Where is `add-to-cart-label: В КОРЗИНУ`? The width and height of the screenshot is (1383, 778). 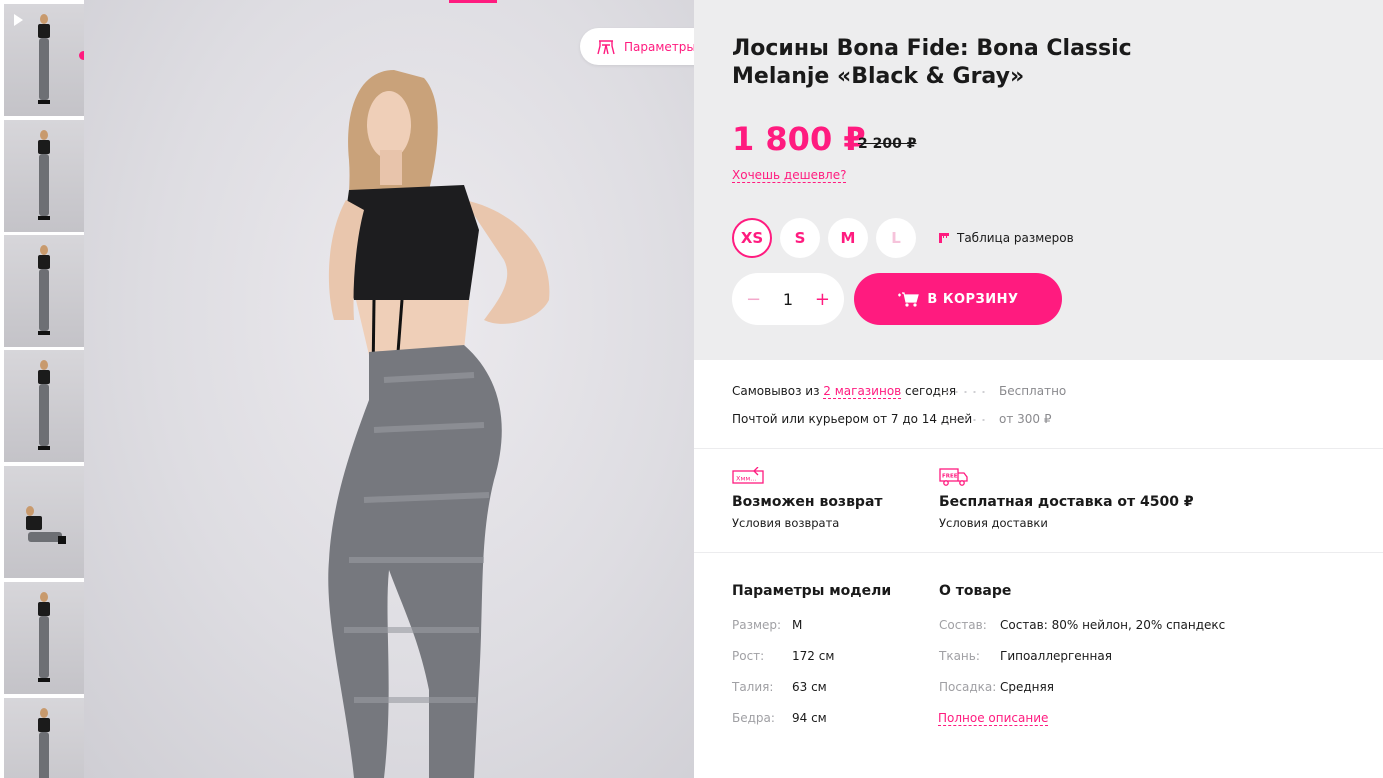 add-to-cart-label: В КОРЗИНУ is located at coordinates (973, 299).